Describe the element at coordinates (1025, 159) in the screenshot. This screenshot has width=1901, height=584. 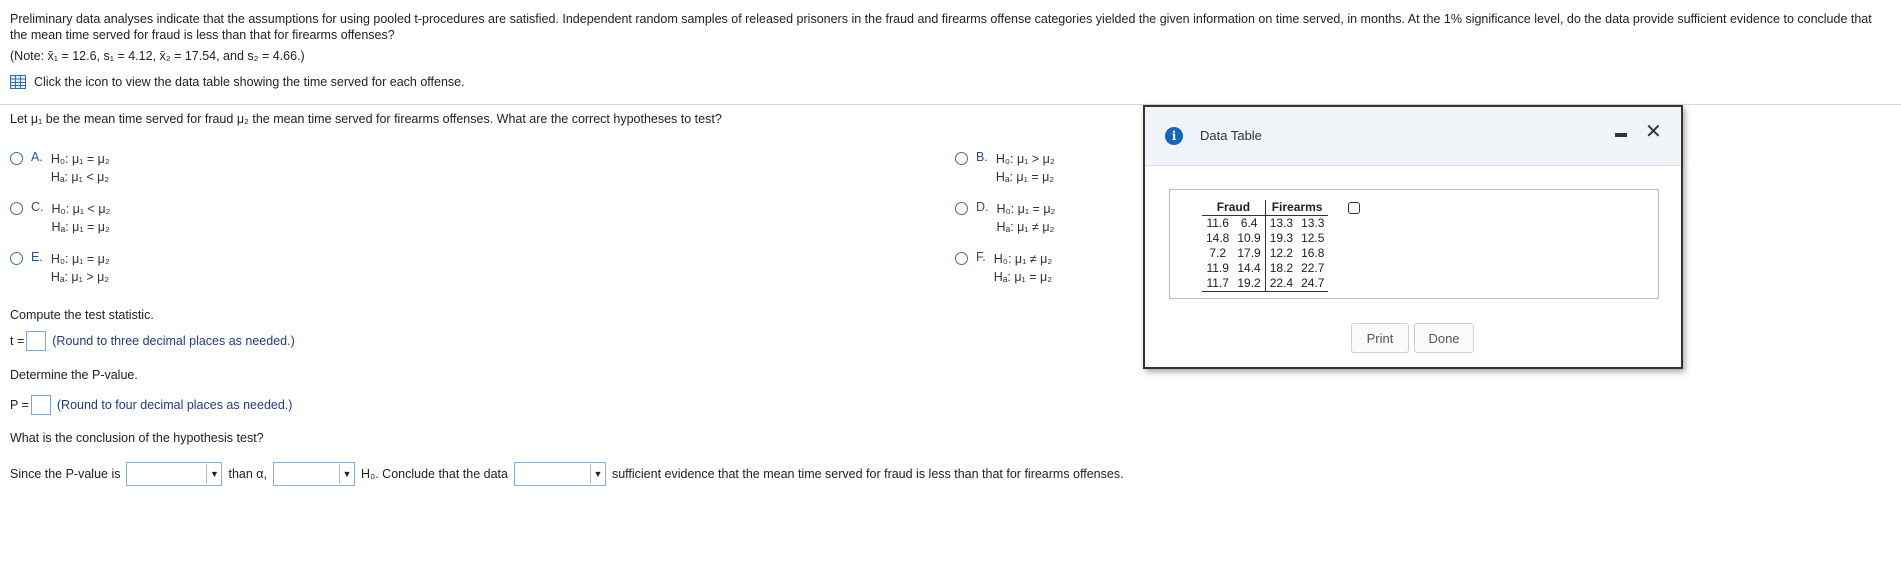
I see `option-b-h0: H₀: μ₁ > μ₂` at that location.